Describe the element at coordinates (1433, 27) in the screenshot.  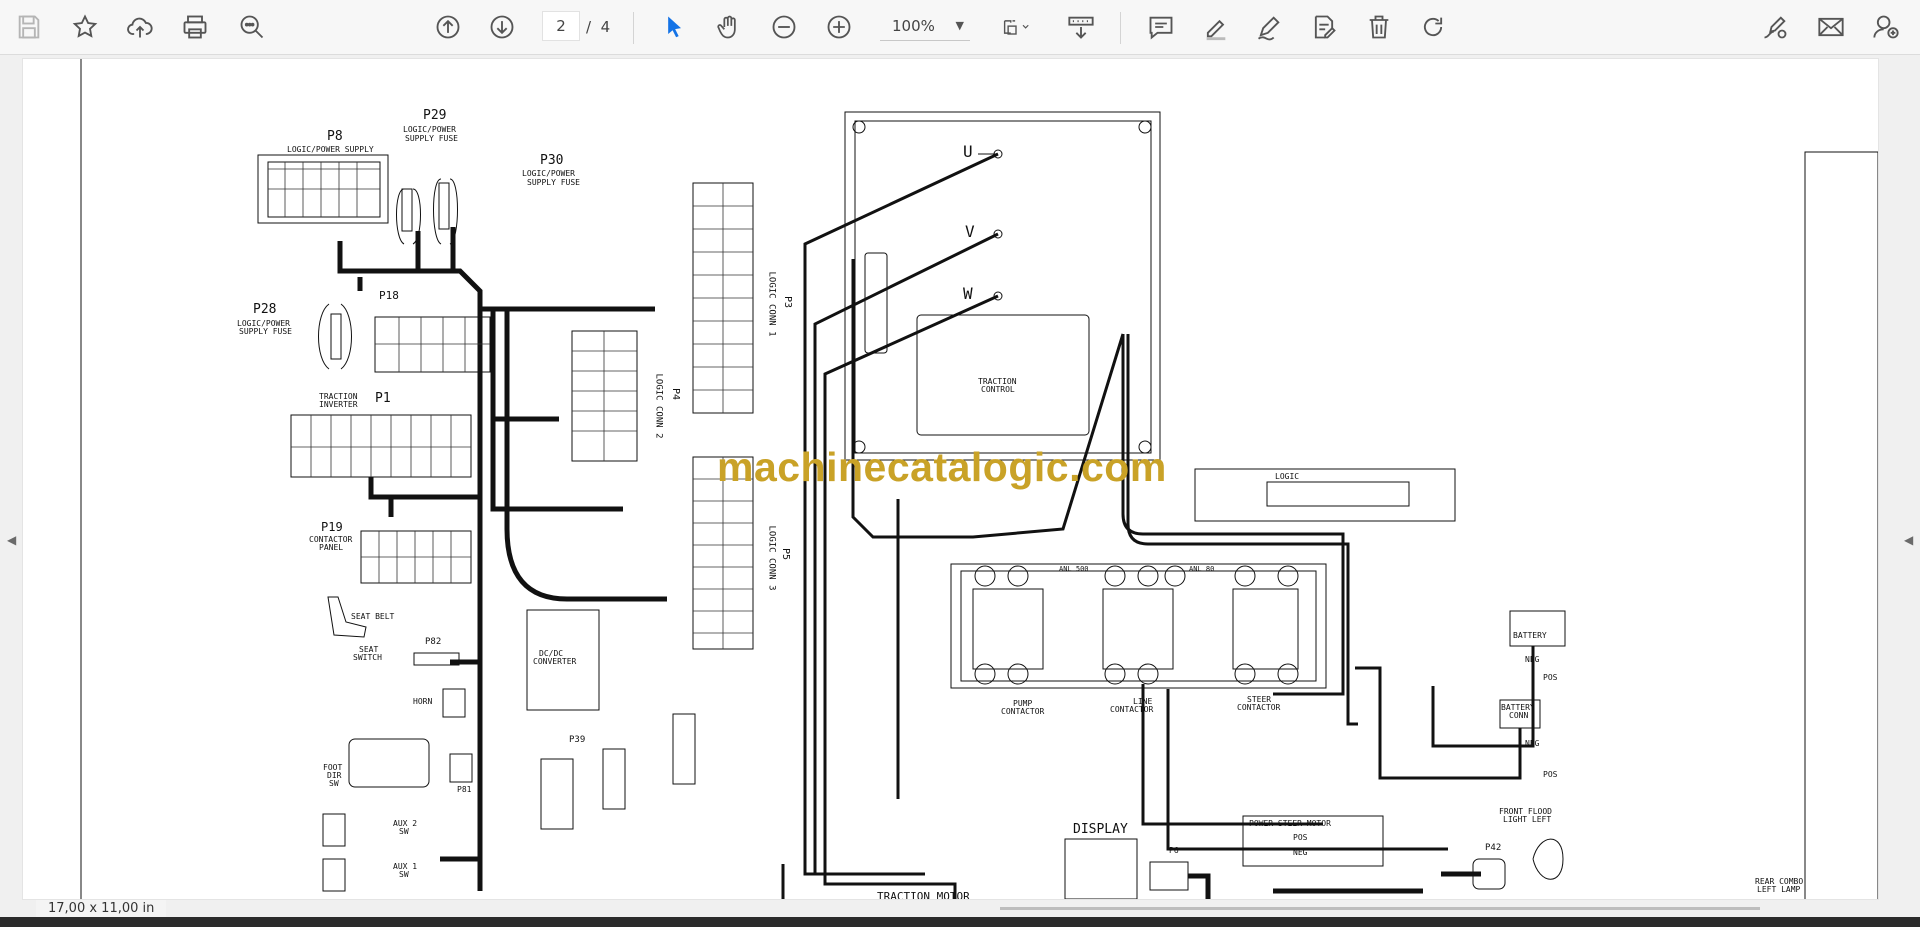
I see `redo-icon` at that location.